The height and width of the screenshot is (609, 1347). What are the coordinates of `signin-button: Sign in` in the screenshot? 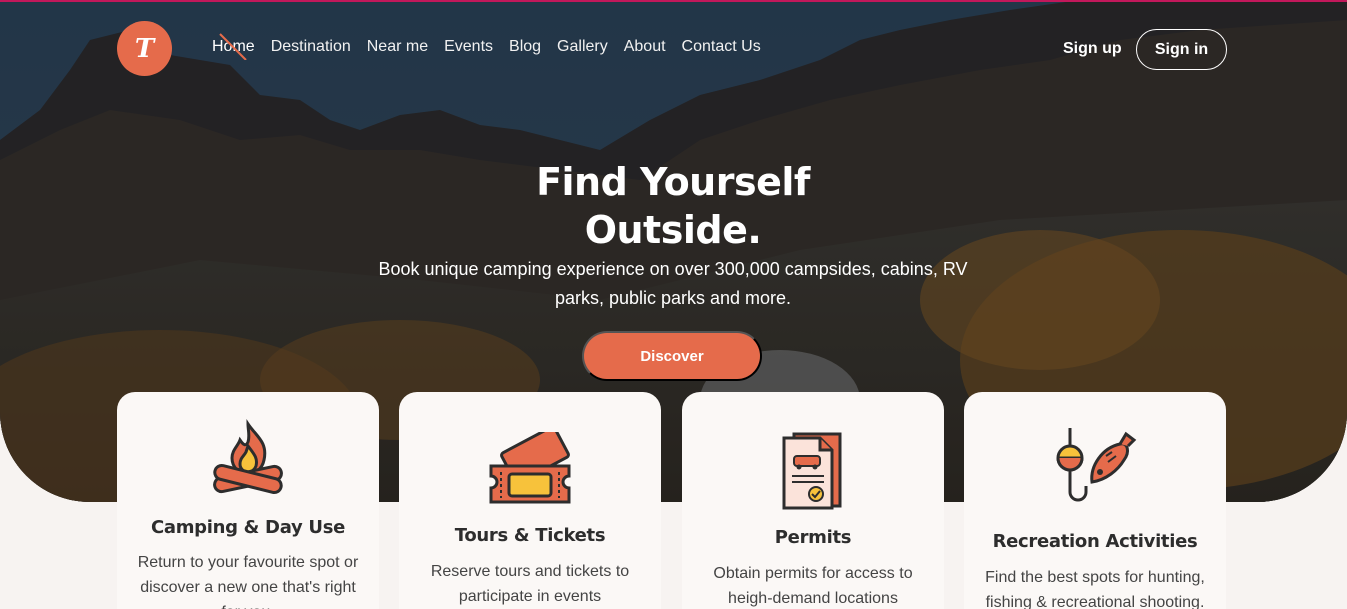 It's located at (1181, 49).